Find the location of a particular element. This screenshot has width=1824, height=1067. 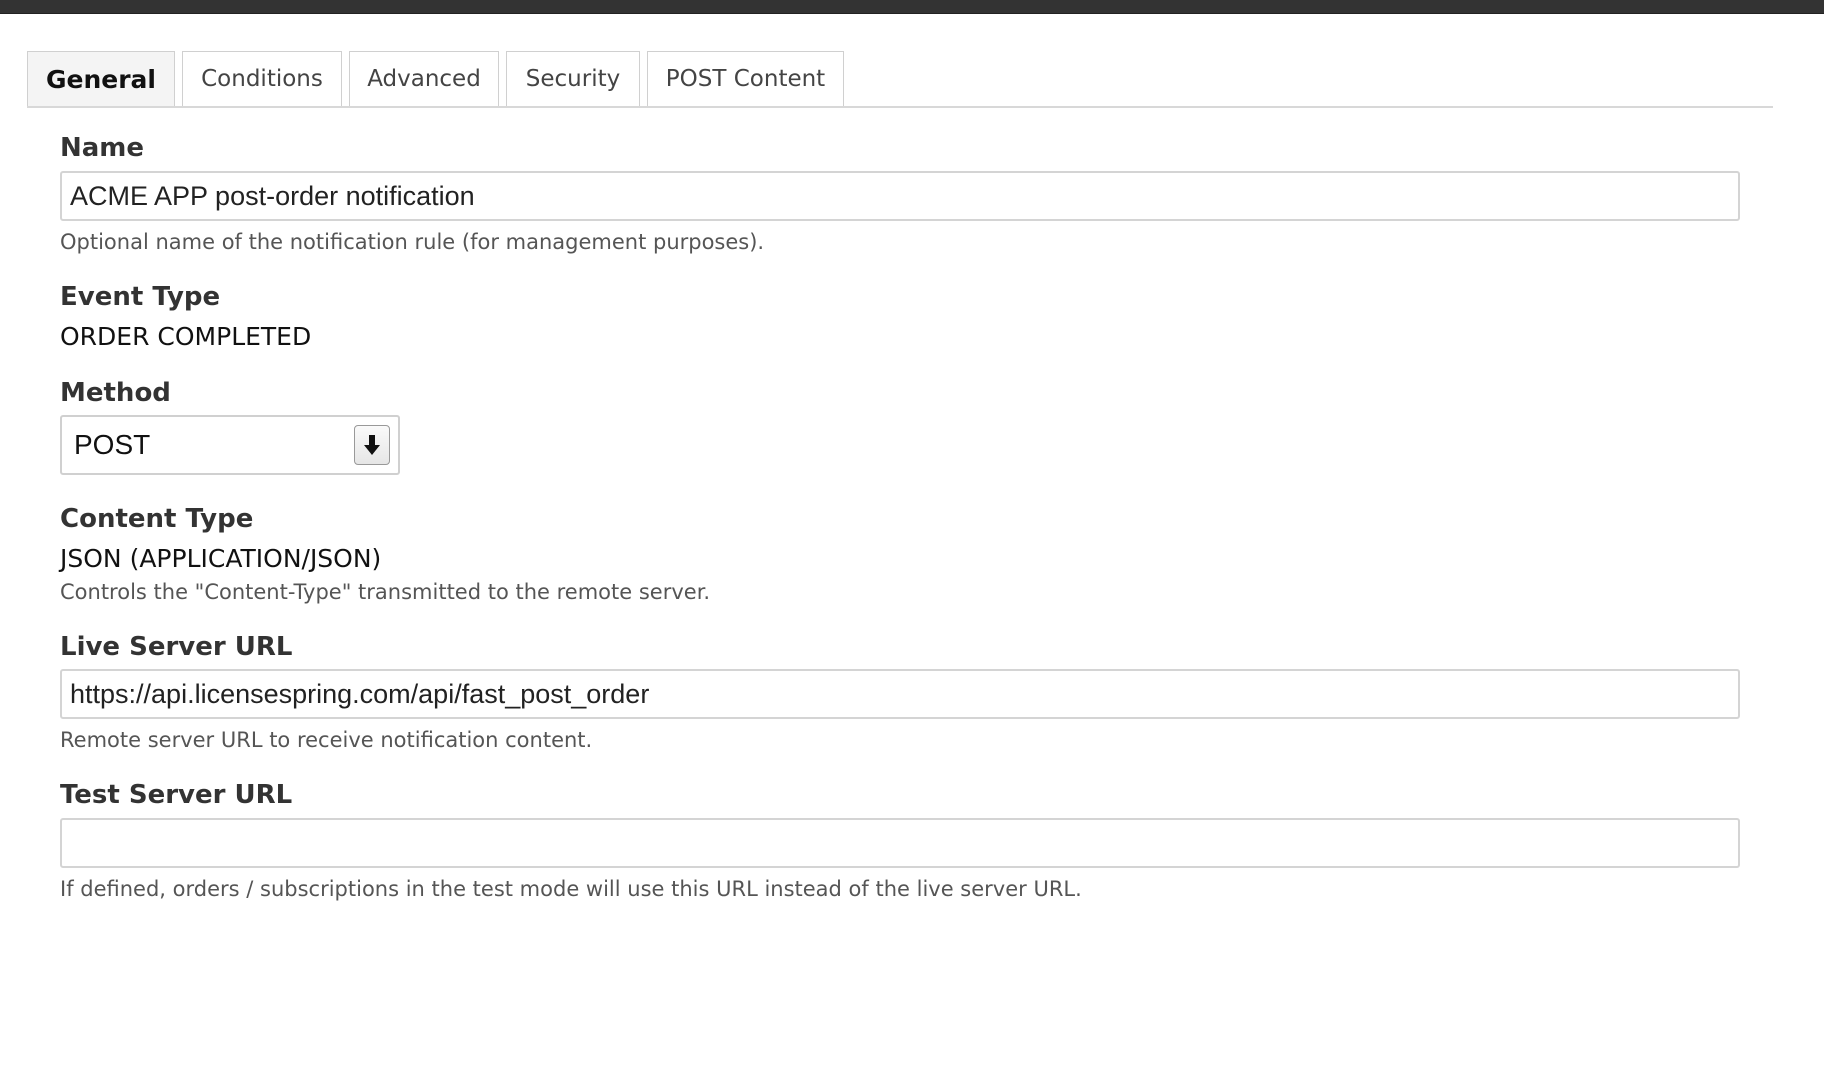

tab-general: General is located at coordinates (101, 78).